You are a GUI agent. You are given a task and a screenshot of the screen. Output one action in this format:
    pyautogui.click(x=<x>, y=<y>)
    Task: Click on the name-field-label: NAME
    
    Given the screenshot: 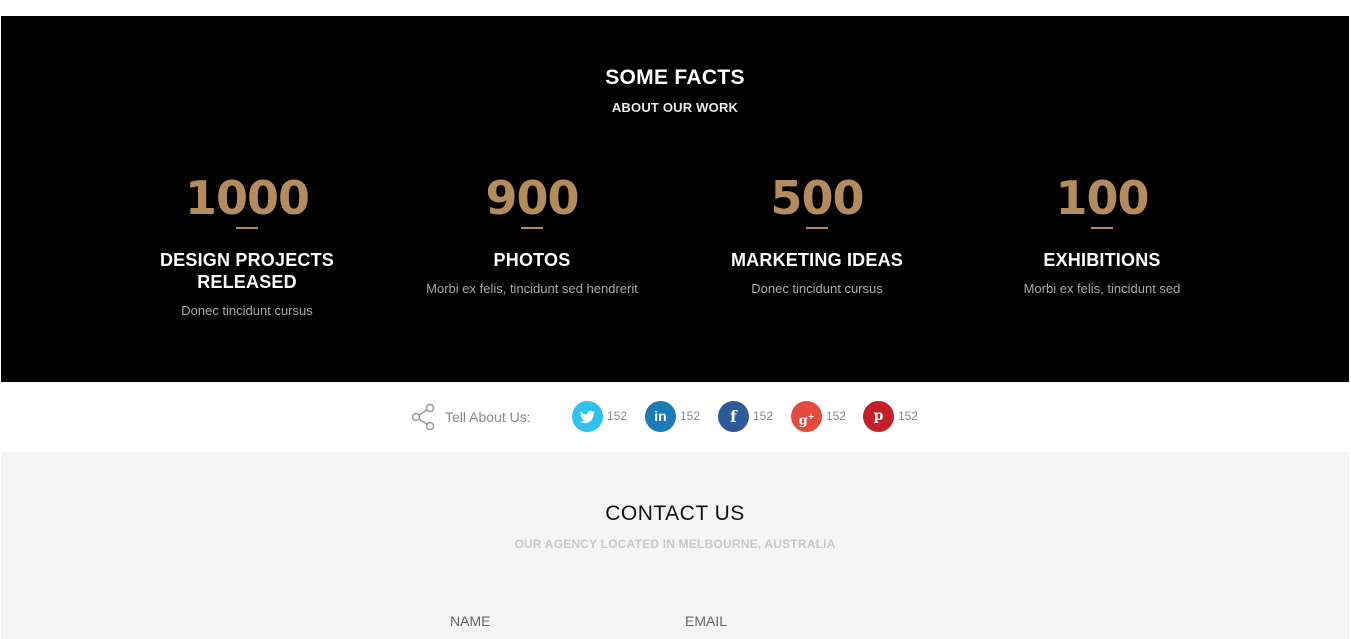 What is the action you would take?
    pyautogui.click(x=470, y=621)
    